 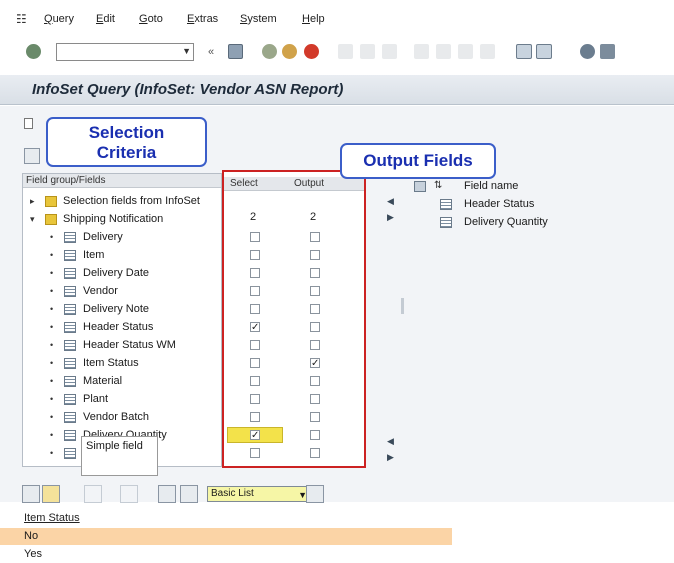 I want to click on next-page-icon, so click(x=465, y=51).